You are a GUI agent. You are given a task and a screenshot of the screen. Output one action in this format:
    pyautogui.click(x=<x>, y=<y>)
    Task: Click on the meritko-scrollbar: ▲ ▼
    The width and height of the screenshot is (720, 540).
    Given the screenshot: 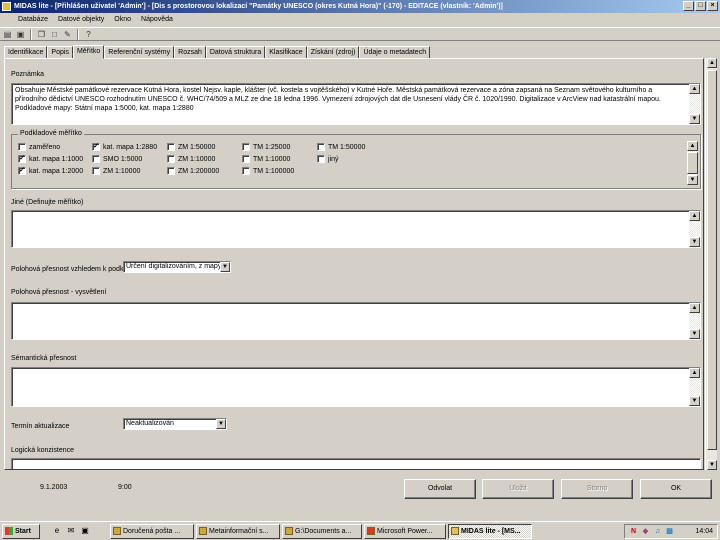 What is the action you would take?
    pyautogui.click(x=692, y=163)
    